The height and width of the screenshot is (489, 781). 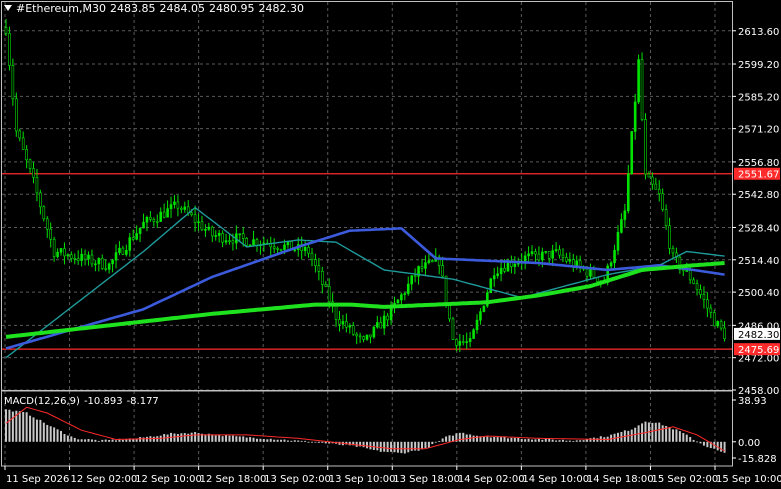 What do you see at coordinates (8, 8) in the screenshot?
I see `symbol-dropdown-icon` at bounding box center [8, 8].